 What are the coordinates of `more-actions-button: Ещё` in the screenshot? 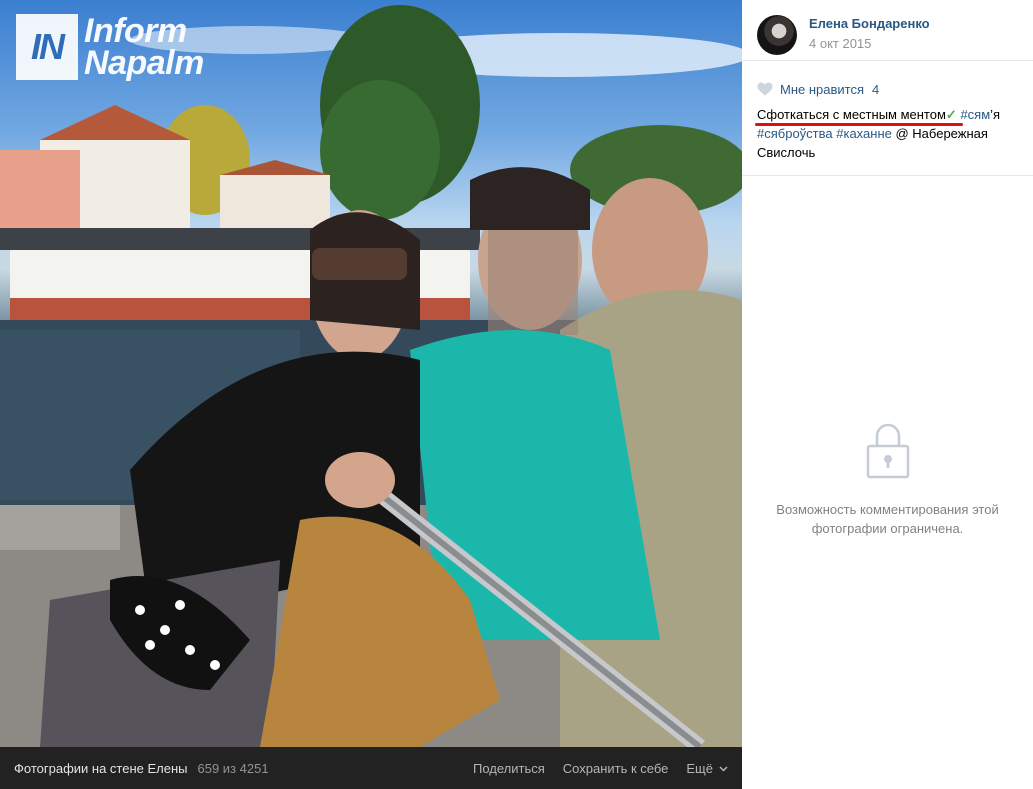 It's located at (707, 768).